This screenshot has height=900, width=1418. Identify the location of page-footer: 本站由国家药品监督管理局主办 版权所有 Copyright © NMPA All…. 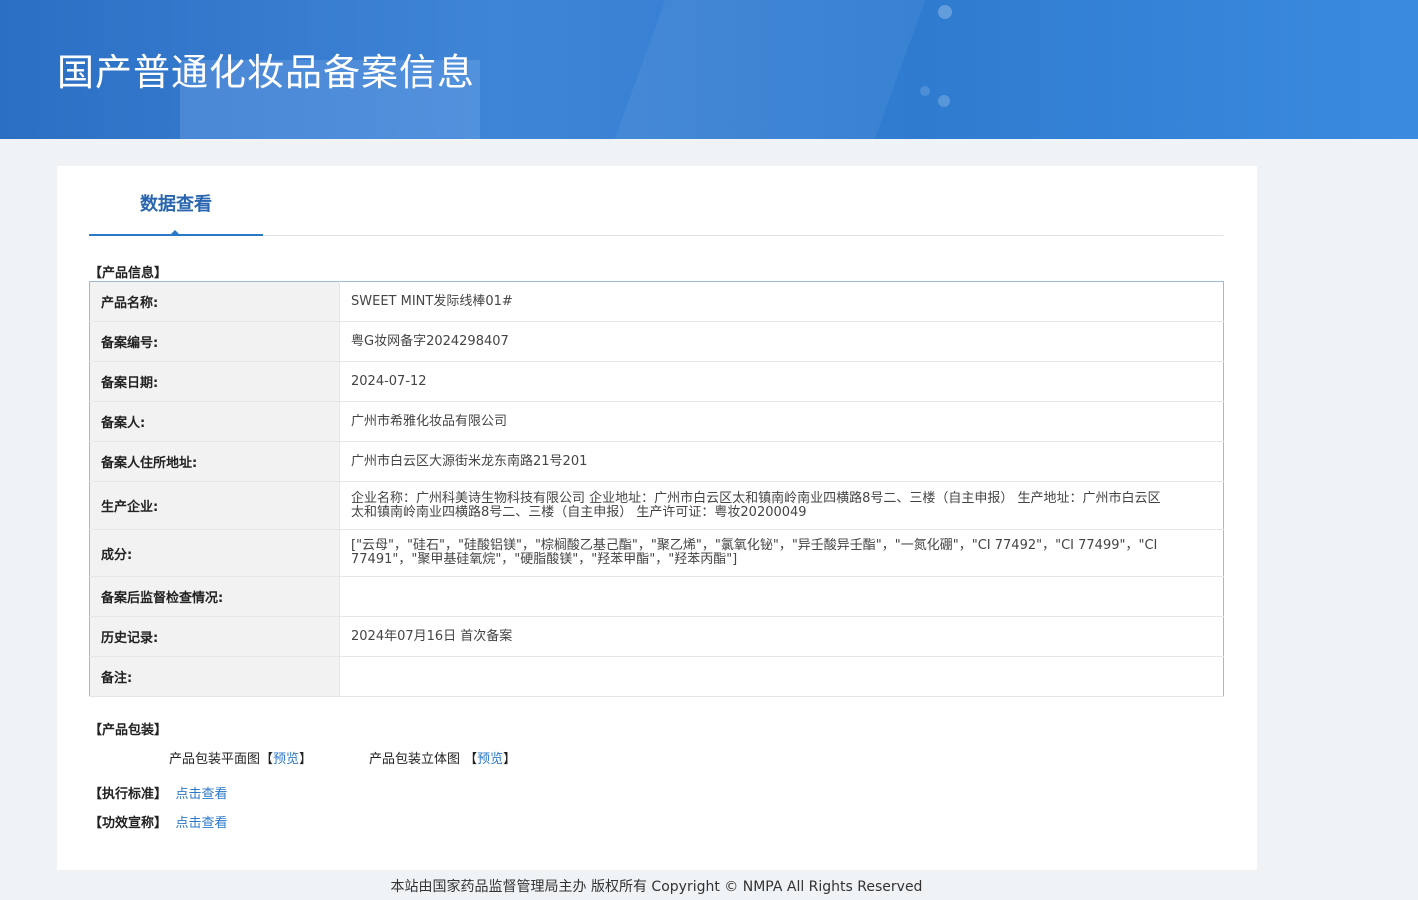
(656, 887).